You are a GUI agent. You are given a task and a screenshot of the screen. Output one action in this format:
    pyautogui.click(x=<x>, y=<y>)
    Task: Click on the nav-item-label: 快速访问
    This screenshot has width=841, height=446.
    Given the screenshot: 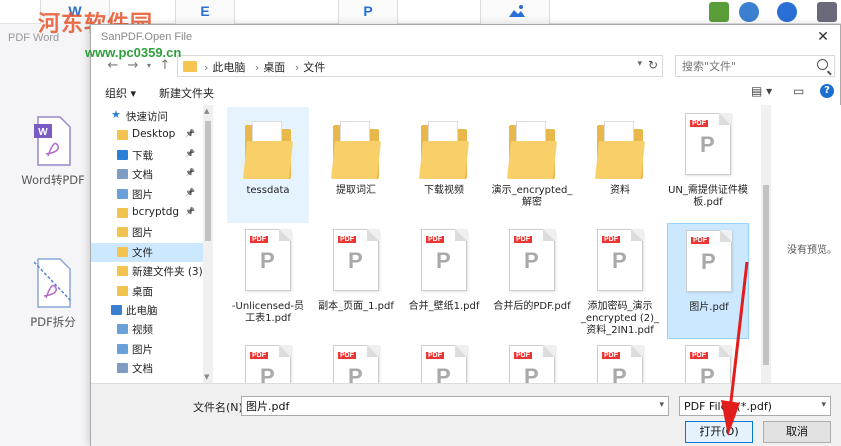 What is the action you would take?
    pyautogui.click(x=147, y=117)
    